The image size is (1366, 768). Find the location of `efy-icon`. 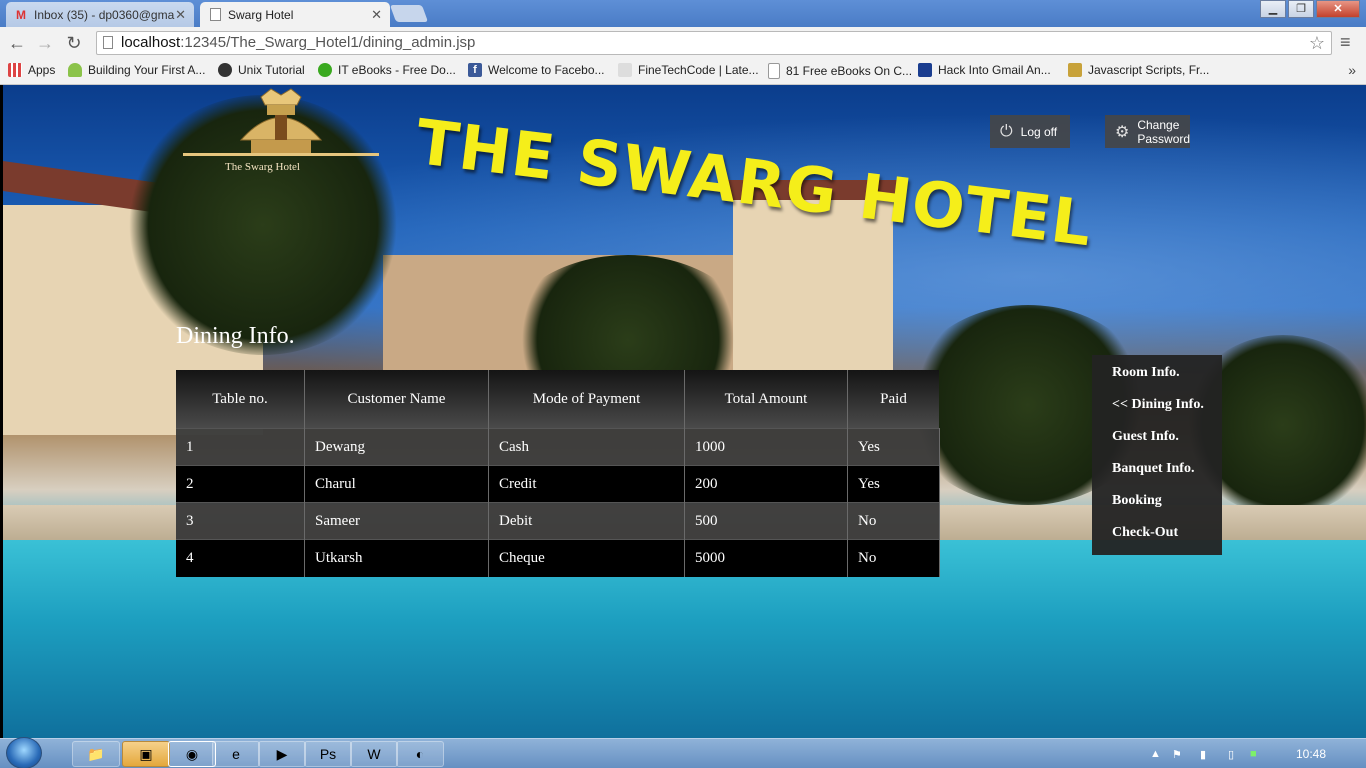

efy-icon is located at coordinates (925, 70).